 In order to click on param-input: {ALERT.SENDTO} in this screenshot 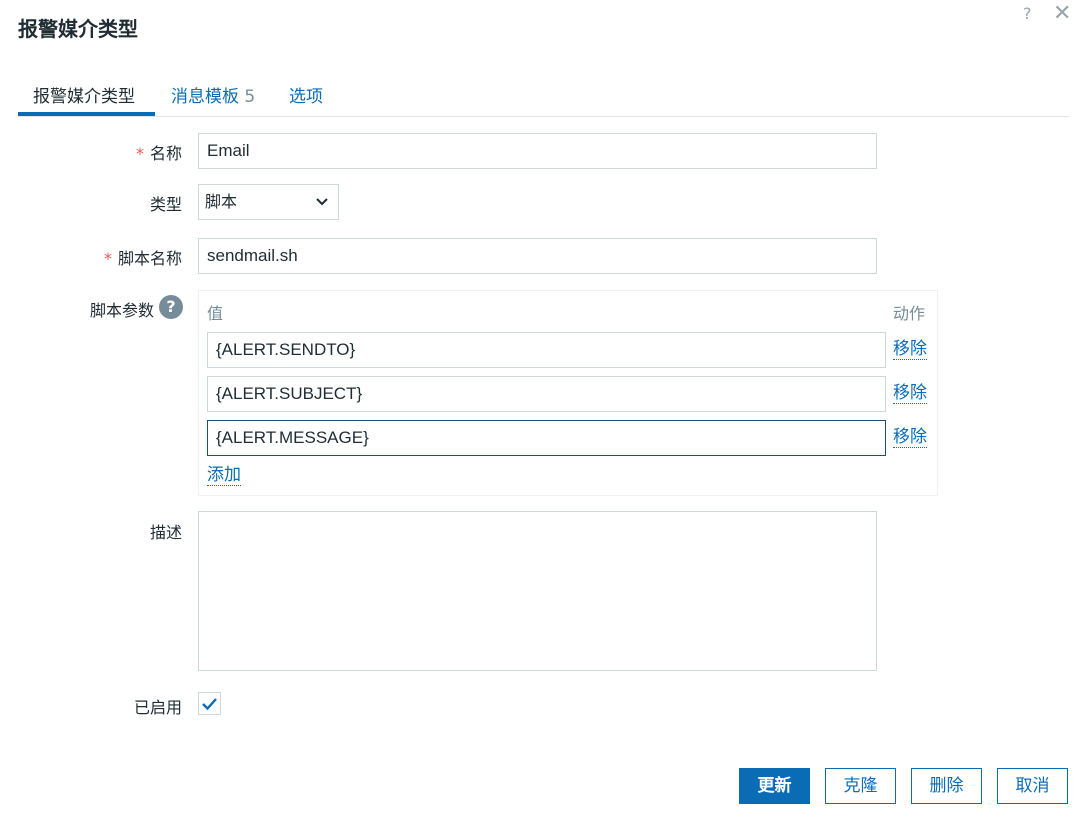, I will do `click(546, 350)`.